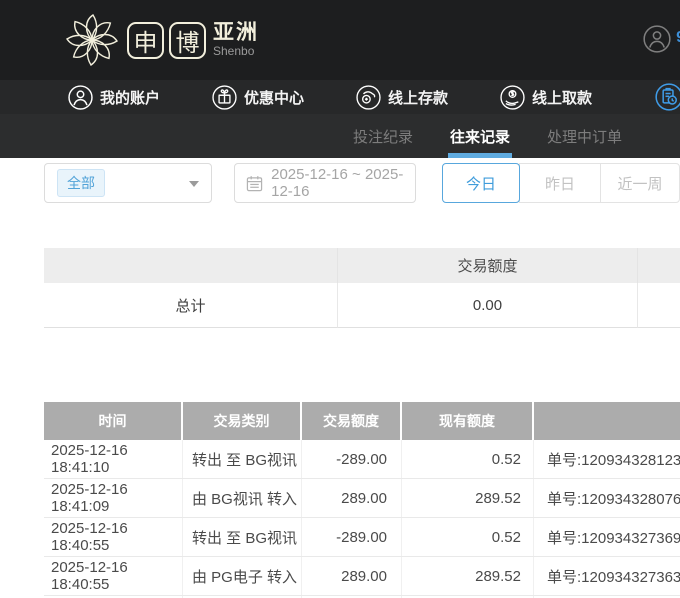 The image size is (680, 598). Describe the element at coordinates (488, 265) in the screenshot. I see `summary-header-amount: 交易额度` at that location.